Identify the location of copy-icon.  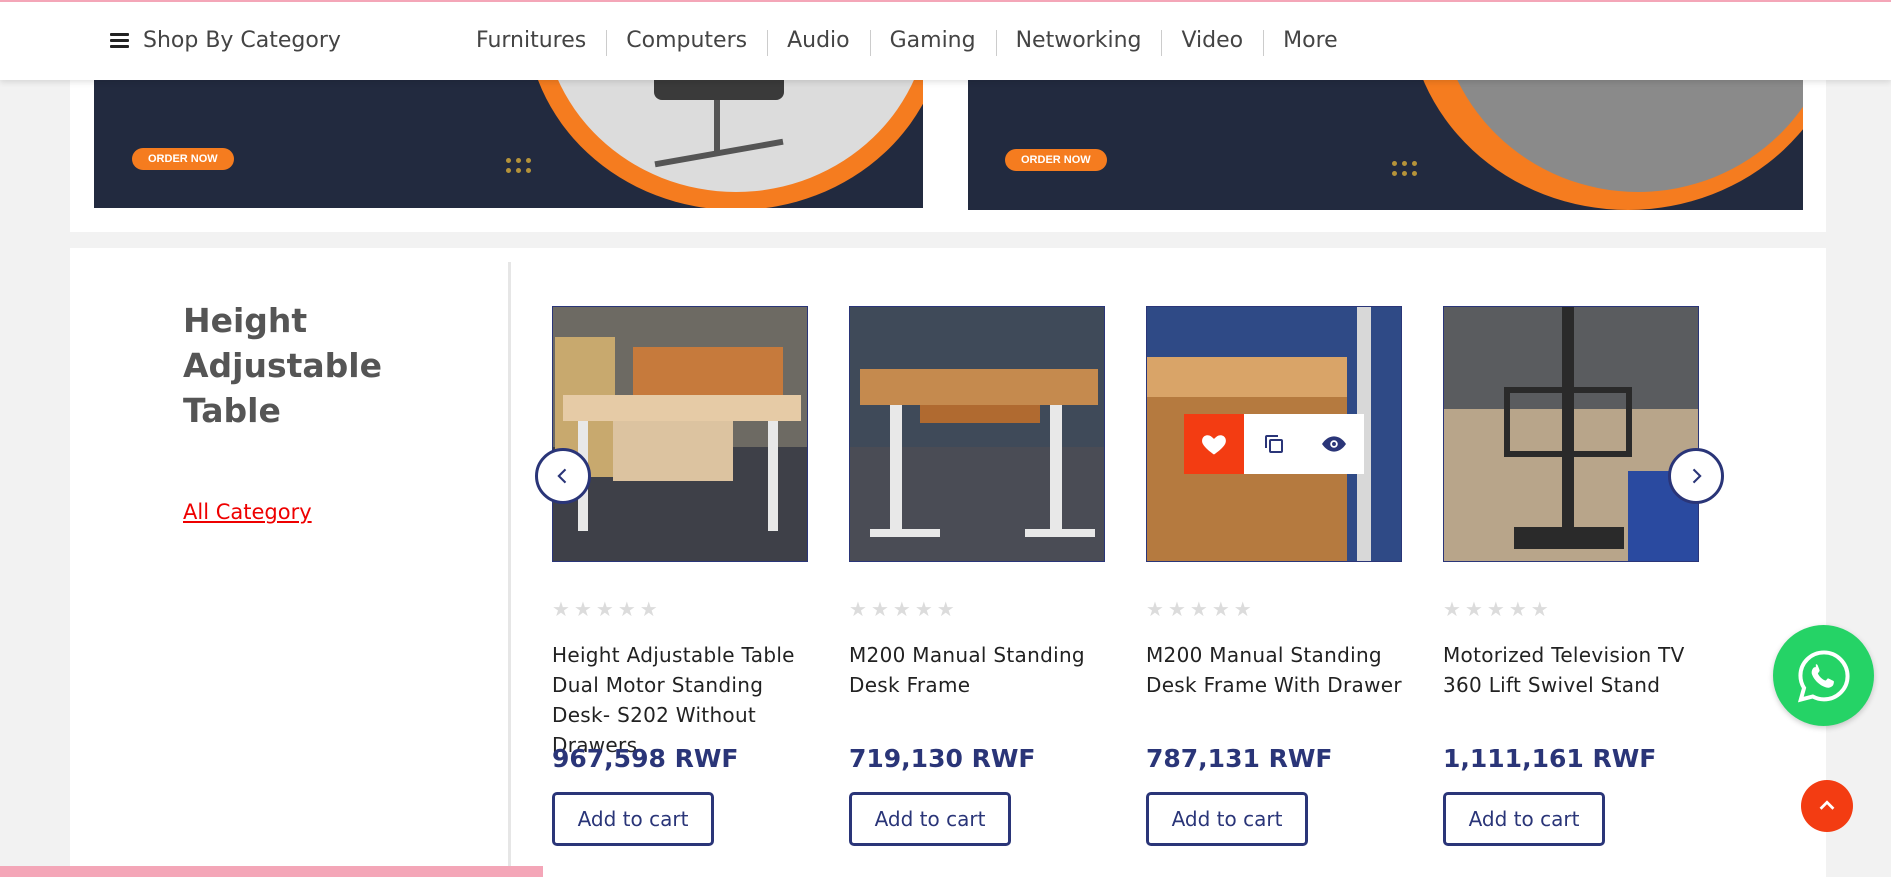
(1274, 444).